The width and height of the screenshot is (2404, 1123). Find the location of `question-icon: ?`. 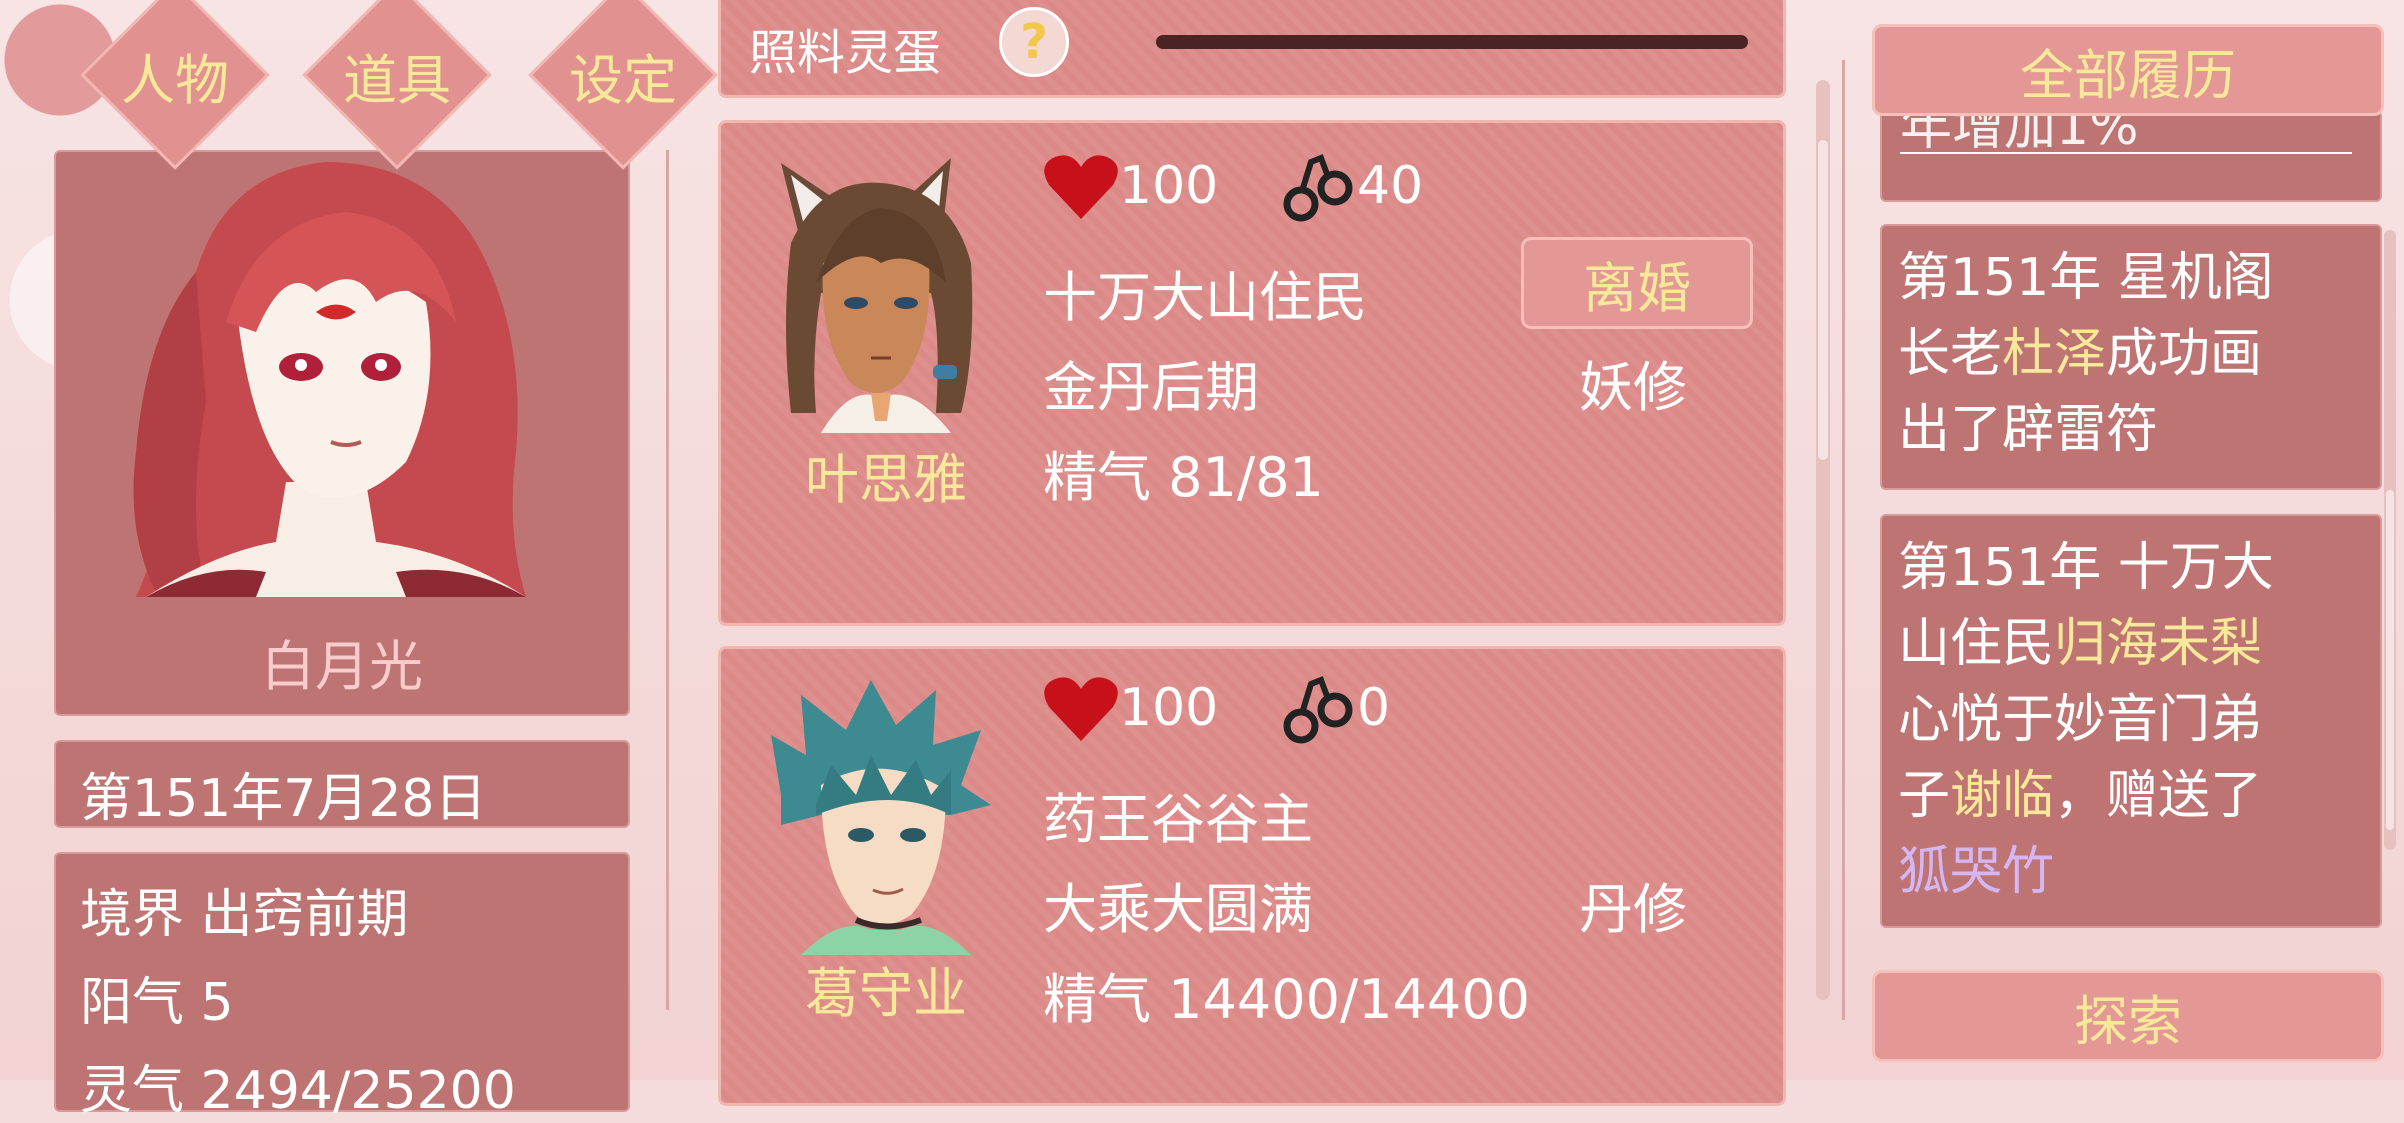

question-icon: ? is located at coordinates (1034, 42).